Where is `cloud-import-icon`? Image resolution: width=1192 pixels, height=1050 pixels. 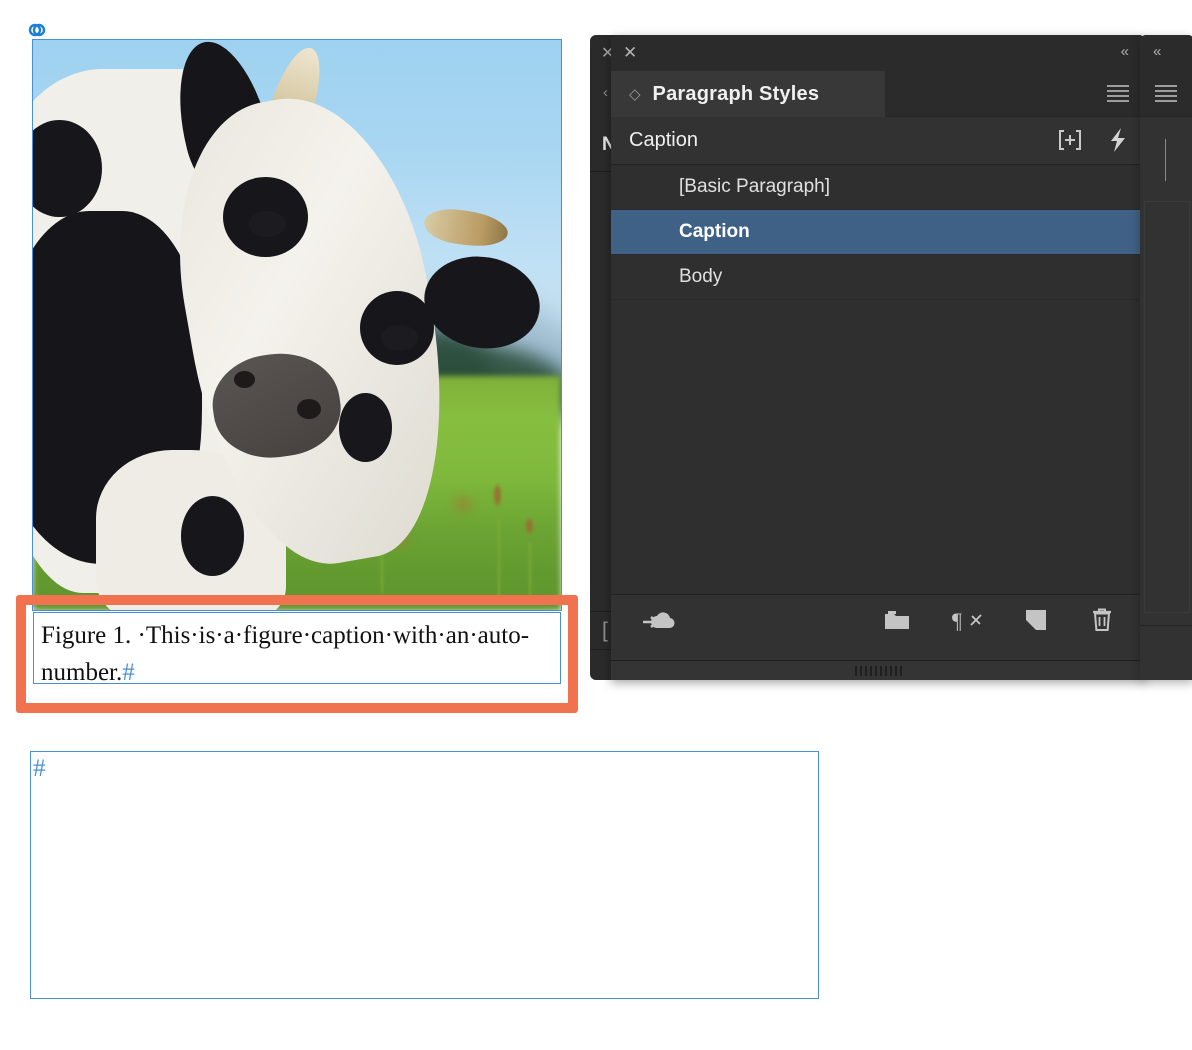
cloud-import-icon is located at coordinates (660, 624).